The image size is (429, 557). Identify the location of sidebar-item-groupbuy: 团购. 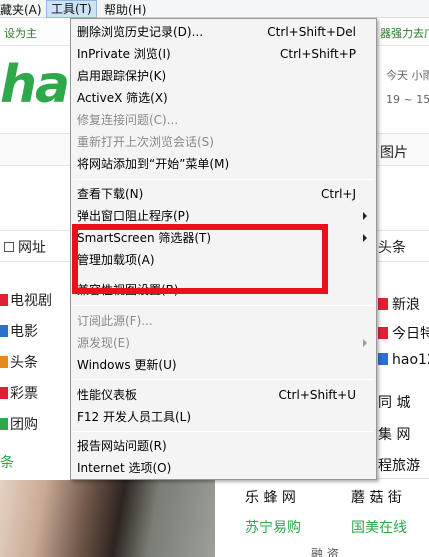
(22, 424).